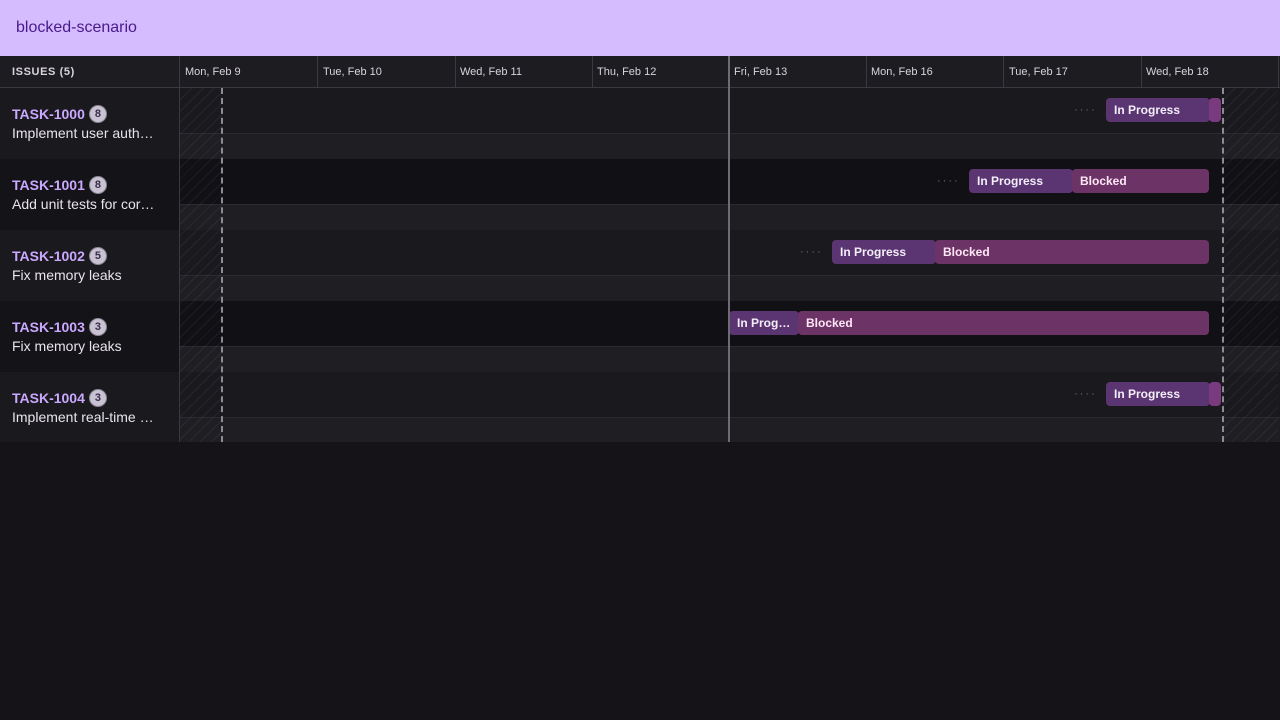 This screenshot has height=720, width=1280. I want to click on today-marker, so click(729, 249).